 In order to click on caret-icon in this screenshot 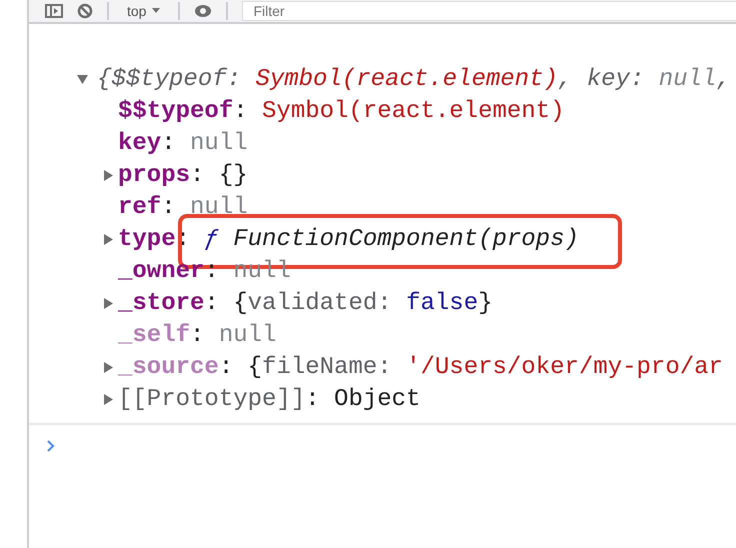, I will do `click(156, 11)`.